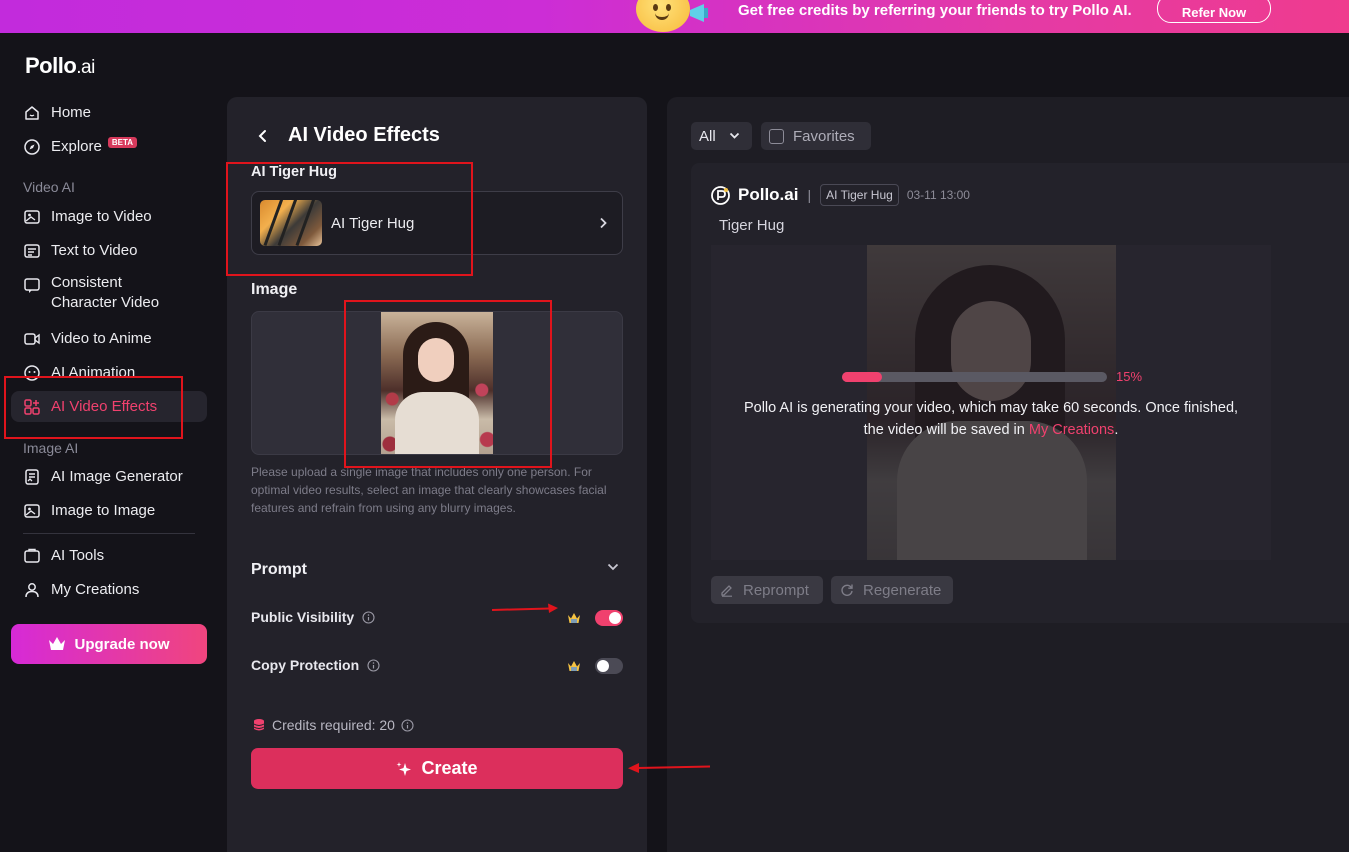  I want to click on video-anime-icon, so click(32, 338).